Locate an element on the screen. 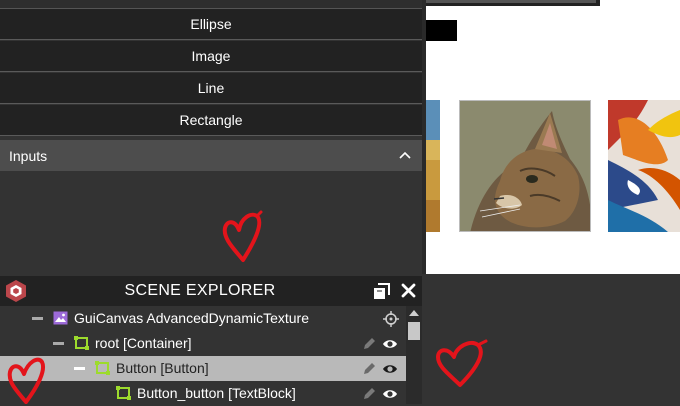 This screenshot has width=680, height=406. inputs-section-title: Inputs is located at coordinates (28, 155).